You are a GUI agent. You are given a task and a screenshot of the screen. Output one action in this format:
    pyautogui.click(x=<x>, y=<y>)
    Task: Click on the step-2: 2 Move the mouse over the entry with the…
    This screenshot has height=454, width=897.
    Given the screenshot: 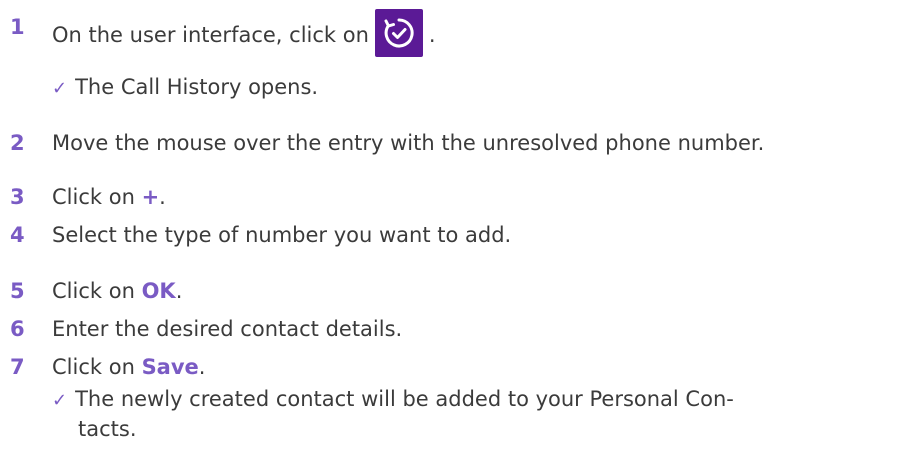 What is the action you would take?
    pyautogui.click(x=448, y=143)
    